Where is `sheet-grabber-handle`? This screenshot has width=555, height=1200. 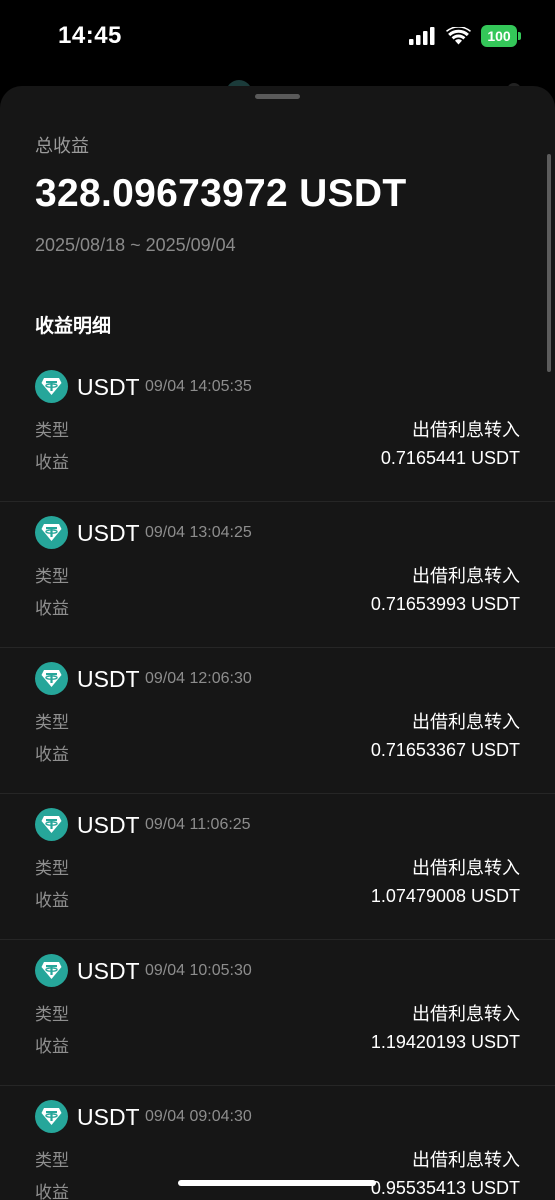 sheet-grabber-handle is located at coordinates (277, 96).